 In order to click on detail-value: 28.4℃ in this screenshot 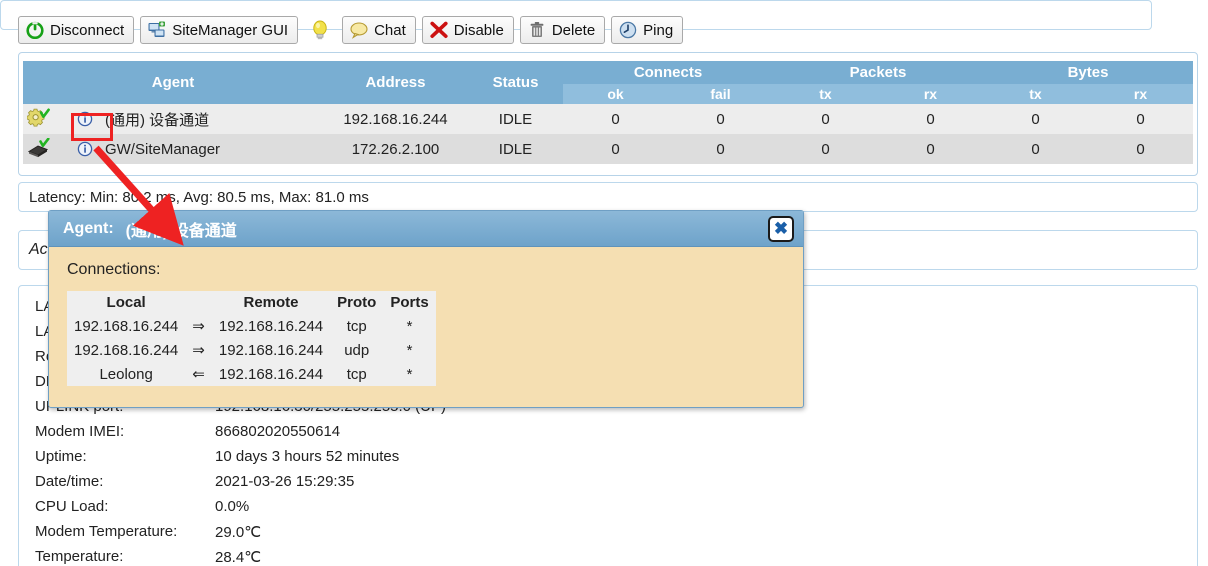, I will do `click(238, 557)`.